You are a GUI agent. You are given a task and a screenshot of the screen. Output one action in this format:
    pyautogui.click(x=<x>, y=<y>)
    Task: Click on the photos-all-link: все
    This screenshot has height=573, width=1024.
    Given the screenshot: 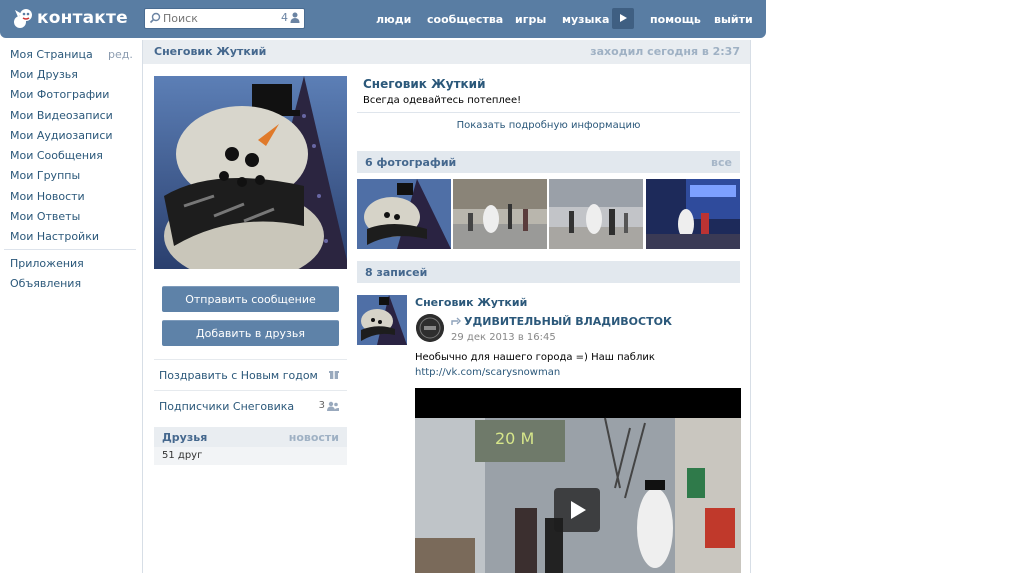 What is the action you would take?
    pyautogui.click(x=721, y=162)
    